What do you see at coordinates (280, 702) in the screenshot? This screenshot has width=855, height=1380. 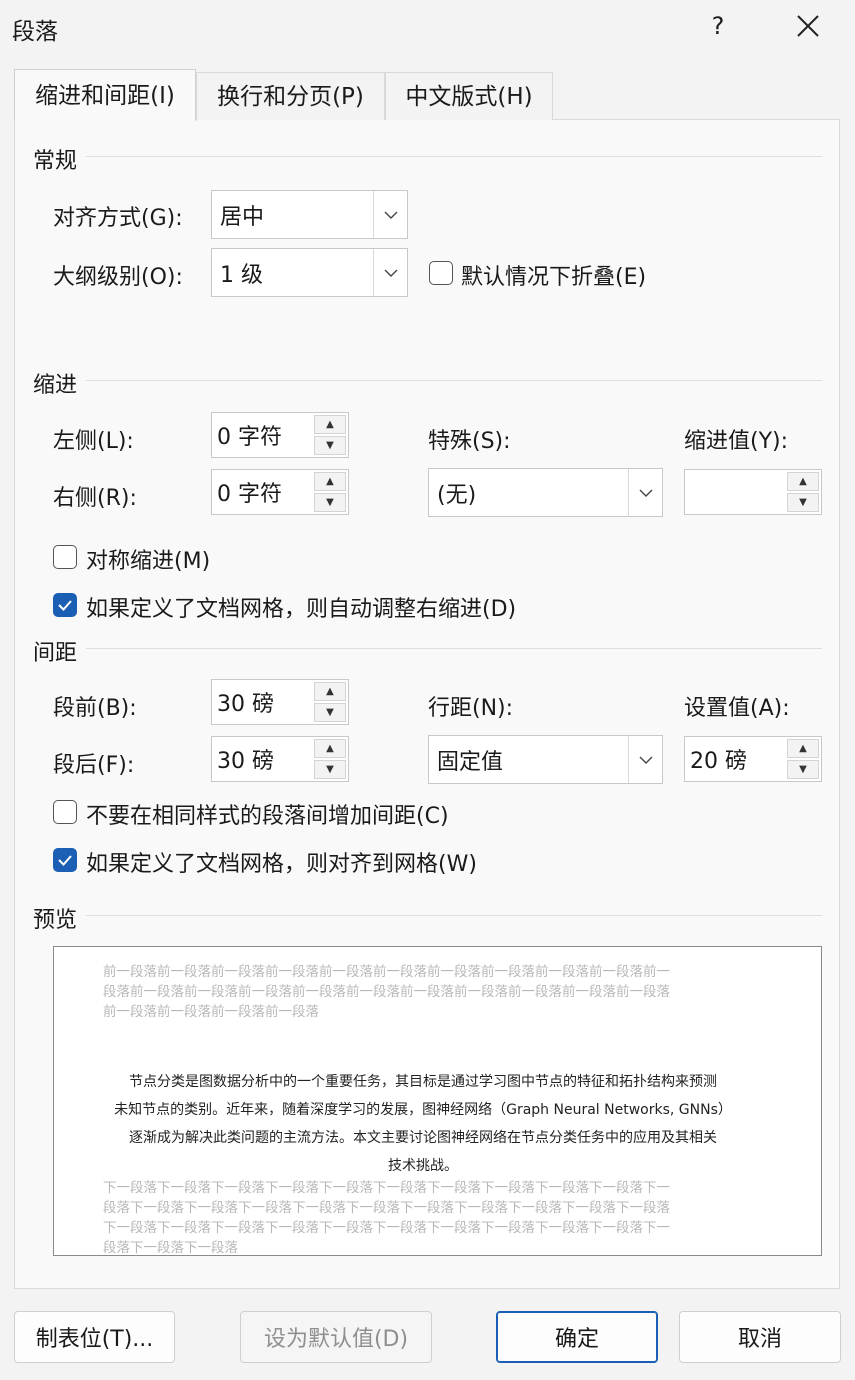 I see `space-before-spinner: 30 磅 ▲ ▼` at bounding box center [280, 702].